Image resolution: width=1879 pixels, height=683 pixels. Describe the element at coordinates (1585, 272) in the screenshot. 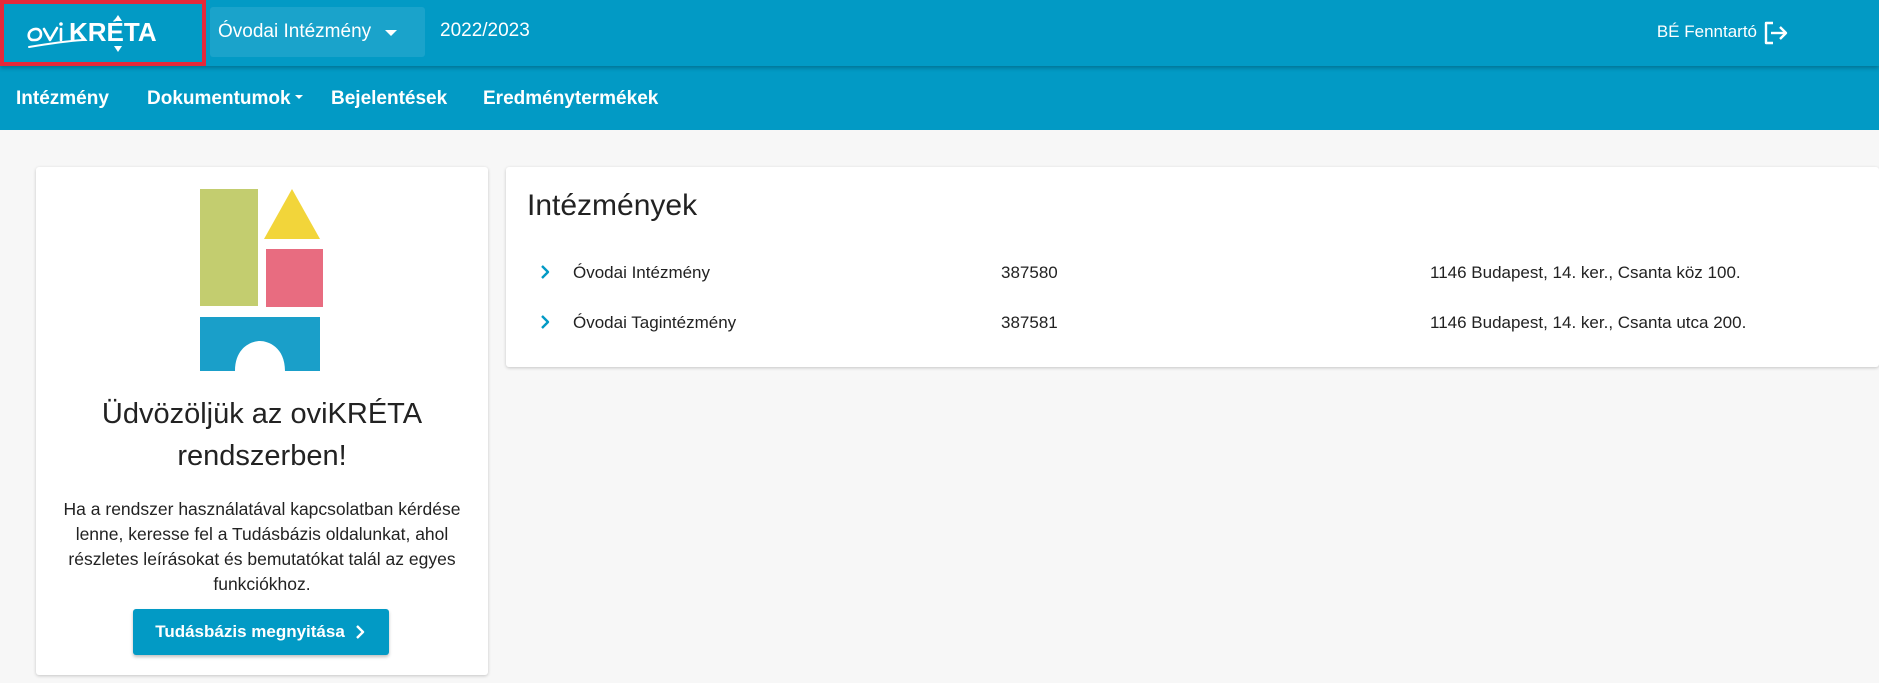

I see `institution-address: 1146 Budapest, 14. ker., Csanta köz 100.` at that location.